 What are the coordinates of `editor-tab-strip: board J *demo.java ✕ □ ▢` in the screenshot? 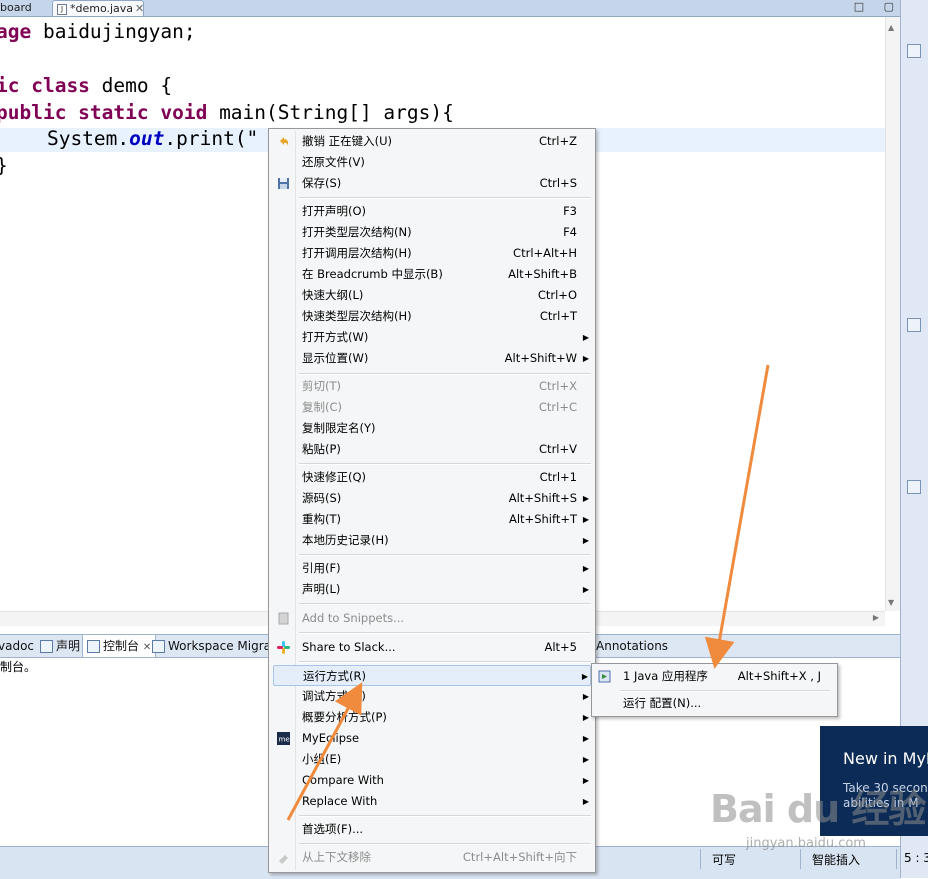 It's located at (458, 8).